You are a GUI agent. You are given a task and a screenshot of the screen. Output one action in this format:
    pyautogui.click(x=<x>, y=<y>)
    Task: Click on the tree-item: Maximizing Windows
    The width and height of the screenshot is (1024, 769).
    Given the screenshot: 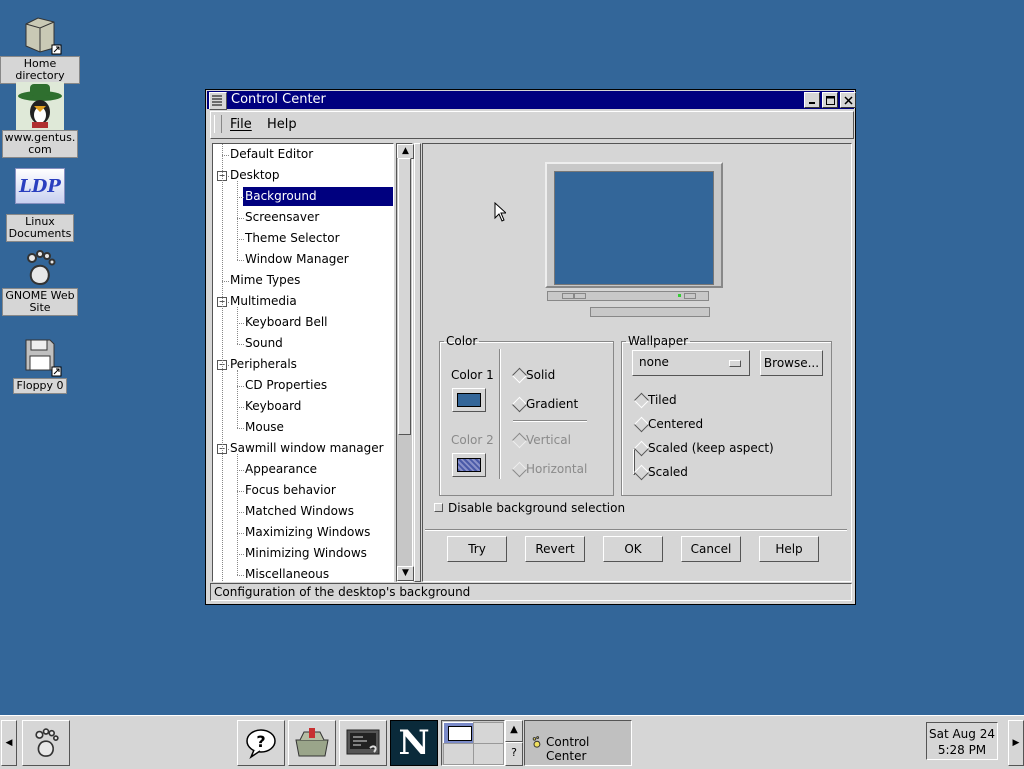 What is the action you would take?
    pyautogui.click(x=307, y=532)
    